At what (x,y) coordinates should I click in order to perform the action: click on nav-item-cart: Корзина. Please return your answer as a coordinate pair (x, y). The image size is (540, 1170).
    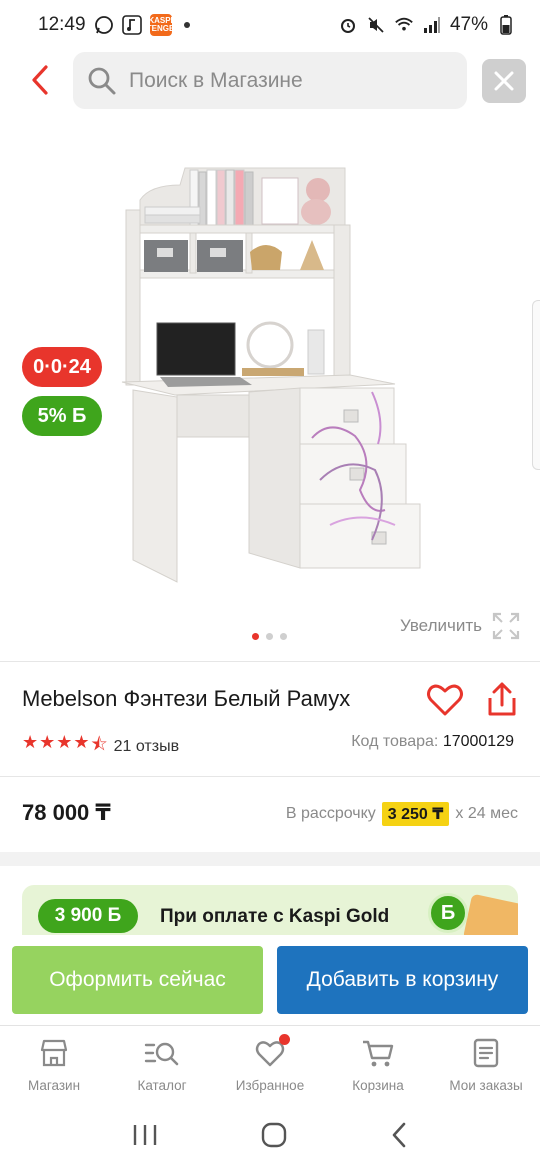
    Looking at the image, I should click on (378, 1065).